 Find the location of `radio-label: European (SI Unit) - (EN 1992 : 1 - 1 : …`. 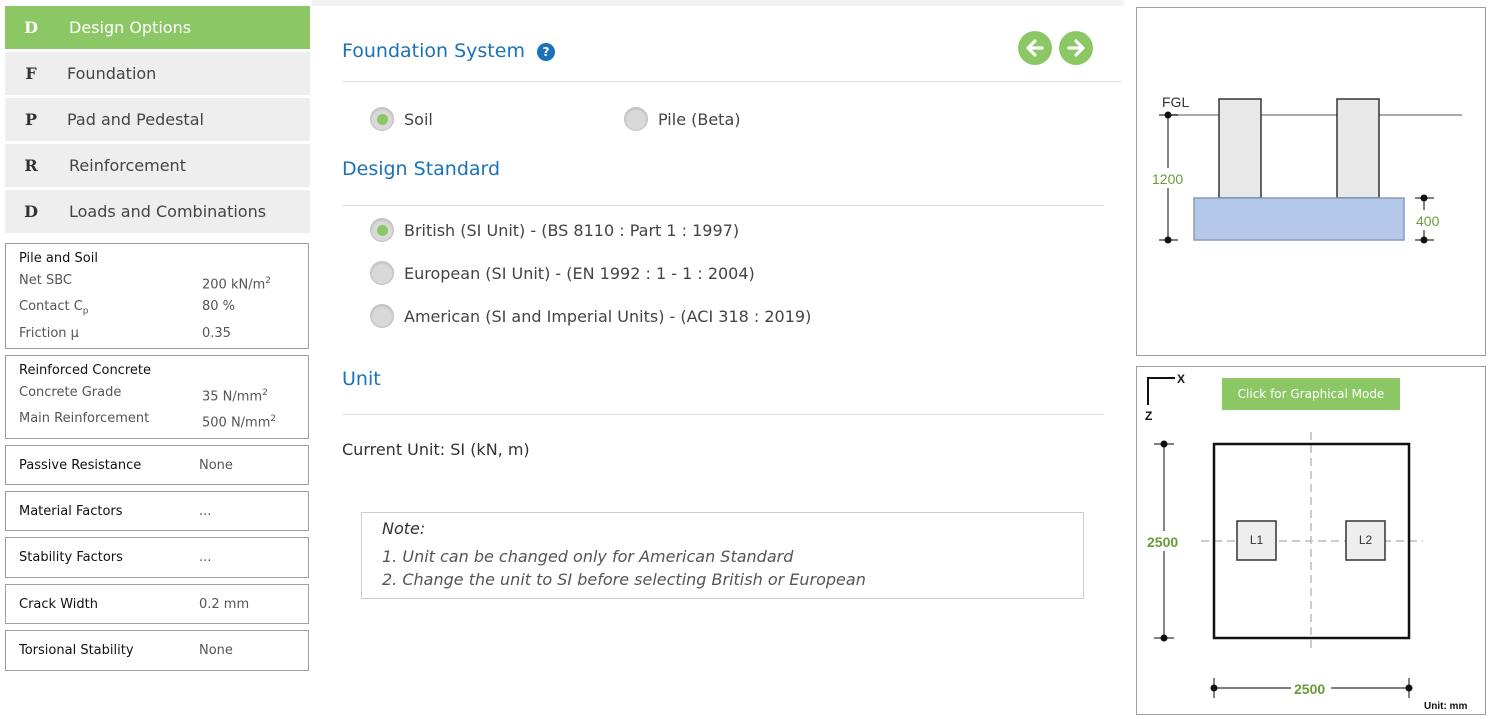

radio-label: European (SI Unit) - (EN 1992 : 1 - 1 : … is located at coordinates (579, 273).